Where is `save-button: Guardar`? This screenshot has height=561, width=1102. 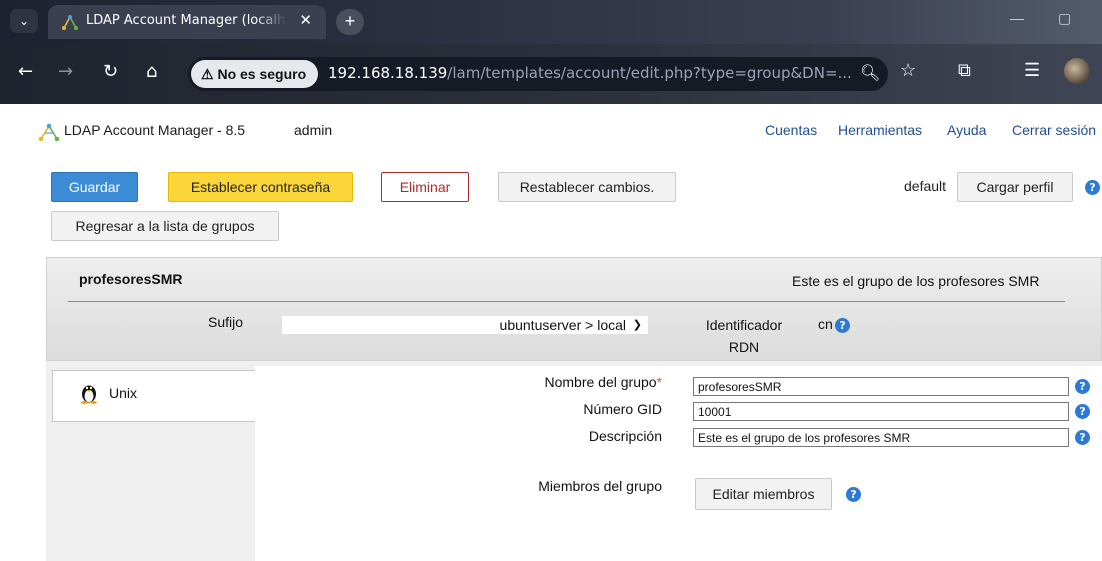 save-button: Guardar is located at coordinates (94, 187).